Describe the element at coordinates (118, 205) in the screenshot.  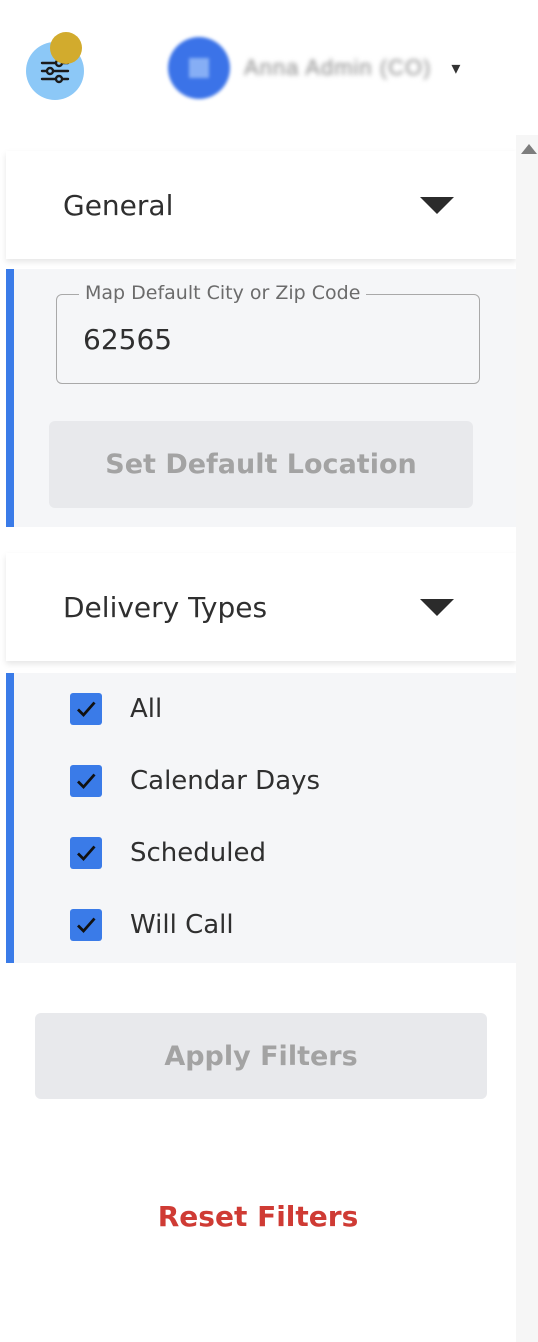
I see `section-title-general: General` at that location.